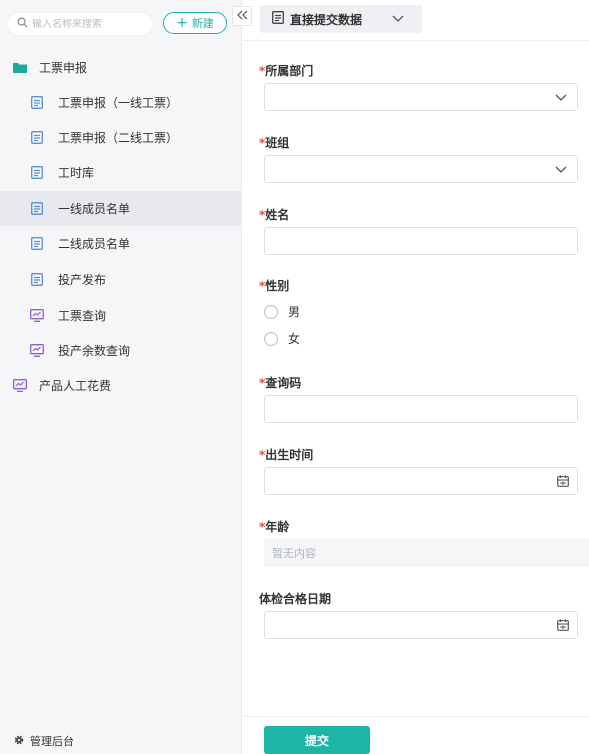 This screenshot has width=589, height=754. What do you see at coordinates (274, 527) in the screenshot?
I see `age-label: *年龄` at bounding box center [274, 527].